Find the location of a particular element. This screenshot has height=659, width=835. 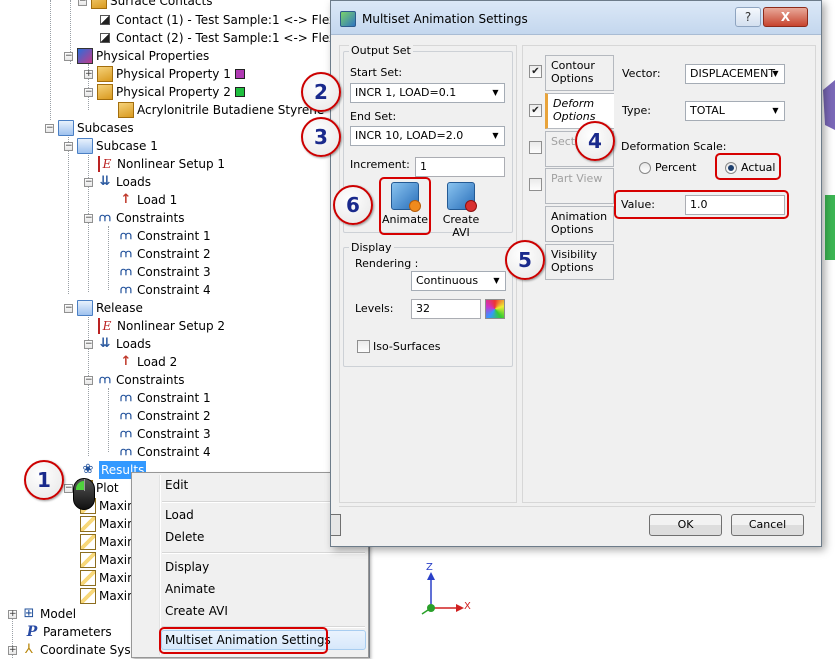

tree-item-material: Acrylonitrile Butadiene Styrene is located at coordinates (221, 110).